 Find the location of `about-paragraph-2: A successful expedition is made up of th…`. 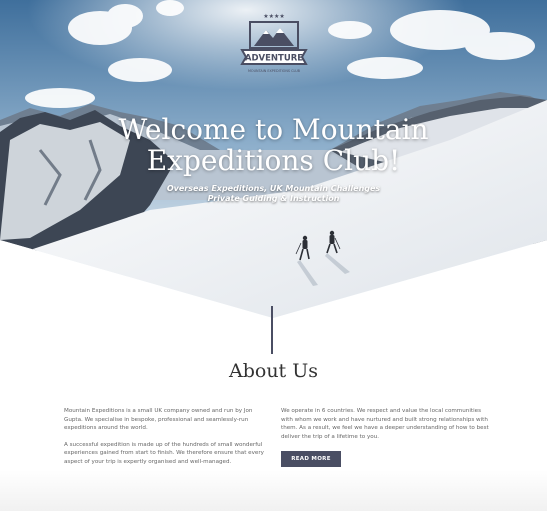

about-paragraph-2: A successful expedition is made up of th… is located at coordinates (164, 453).